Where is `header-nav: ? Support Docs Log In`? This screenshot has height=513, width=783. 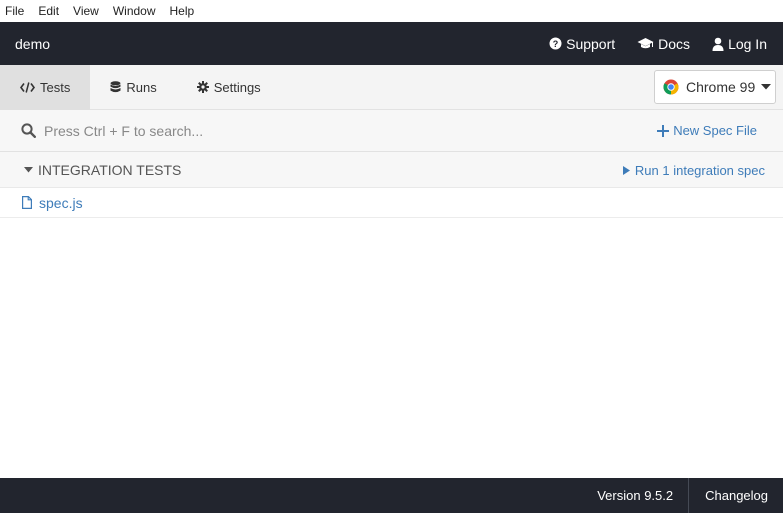
header-nav: ? Support Docs Log In is located at coordinates (655, 44).